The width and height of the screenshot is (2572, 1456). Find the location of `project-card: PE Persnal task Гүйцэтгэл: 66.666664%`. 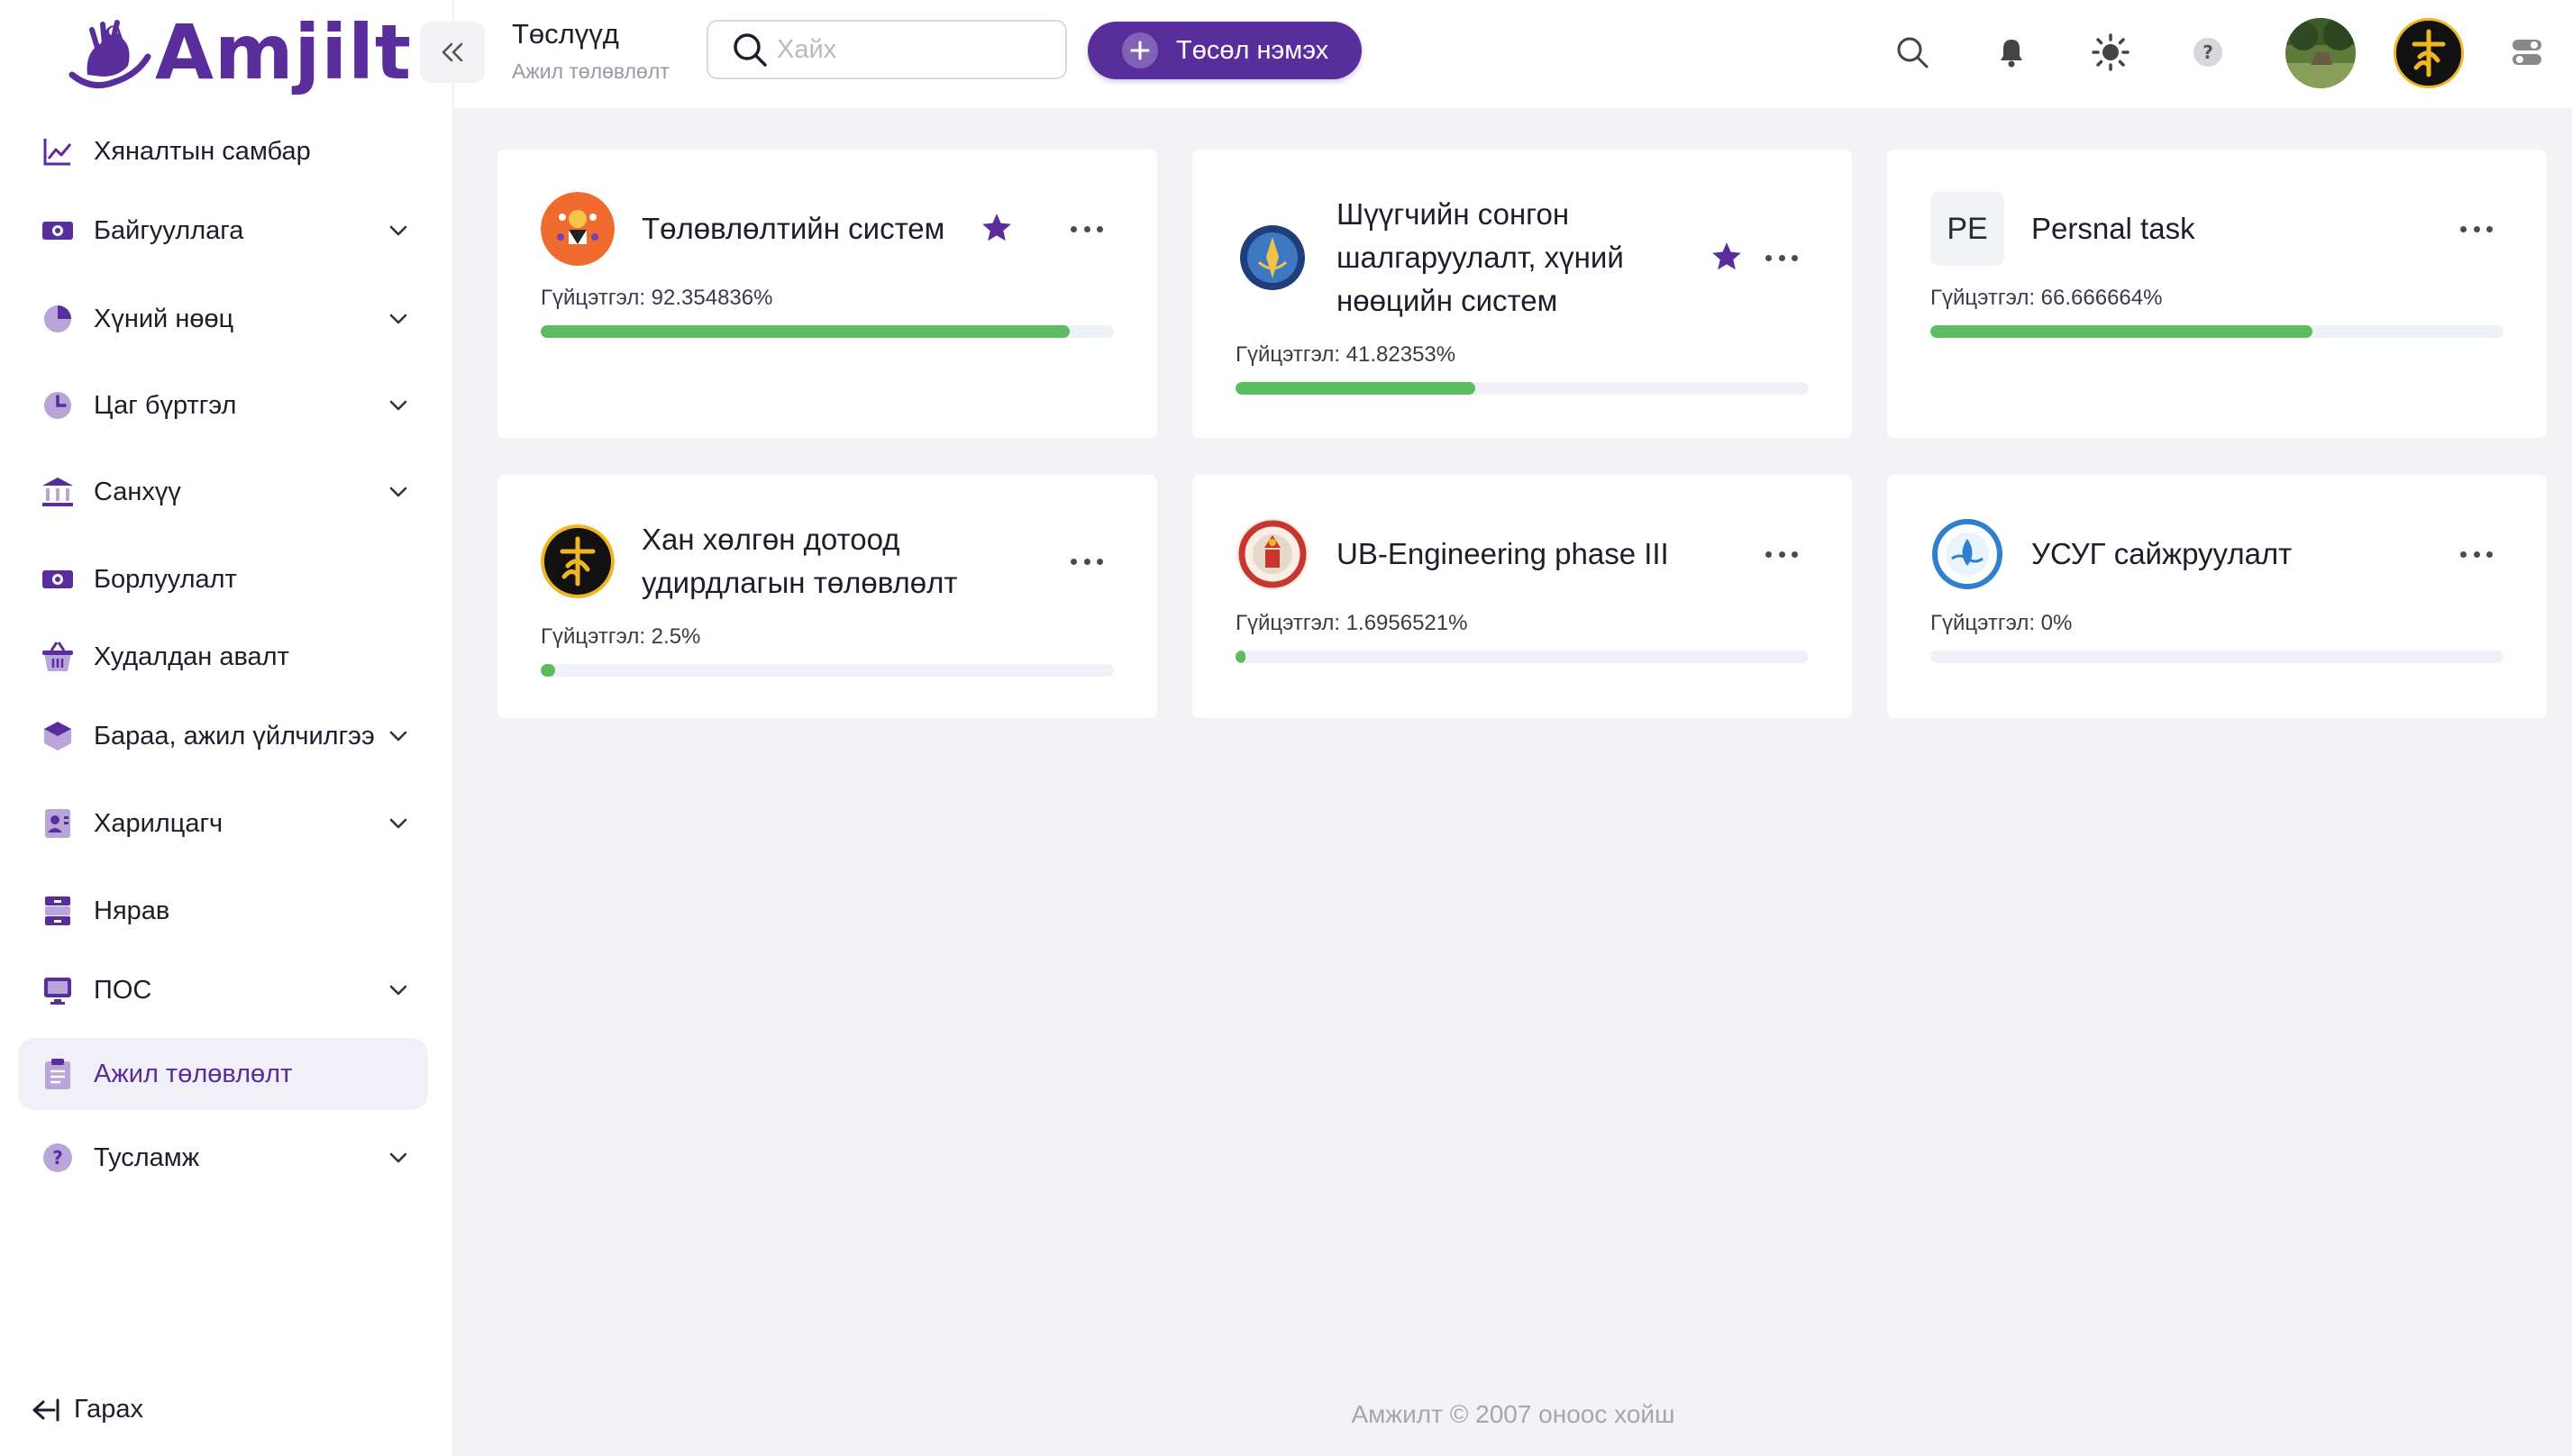

project-card: PE Persnal task Гүйцэтгэл: 66.666664% is located at coordinates (2217, 294).